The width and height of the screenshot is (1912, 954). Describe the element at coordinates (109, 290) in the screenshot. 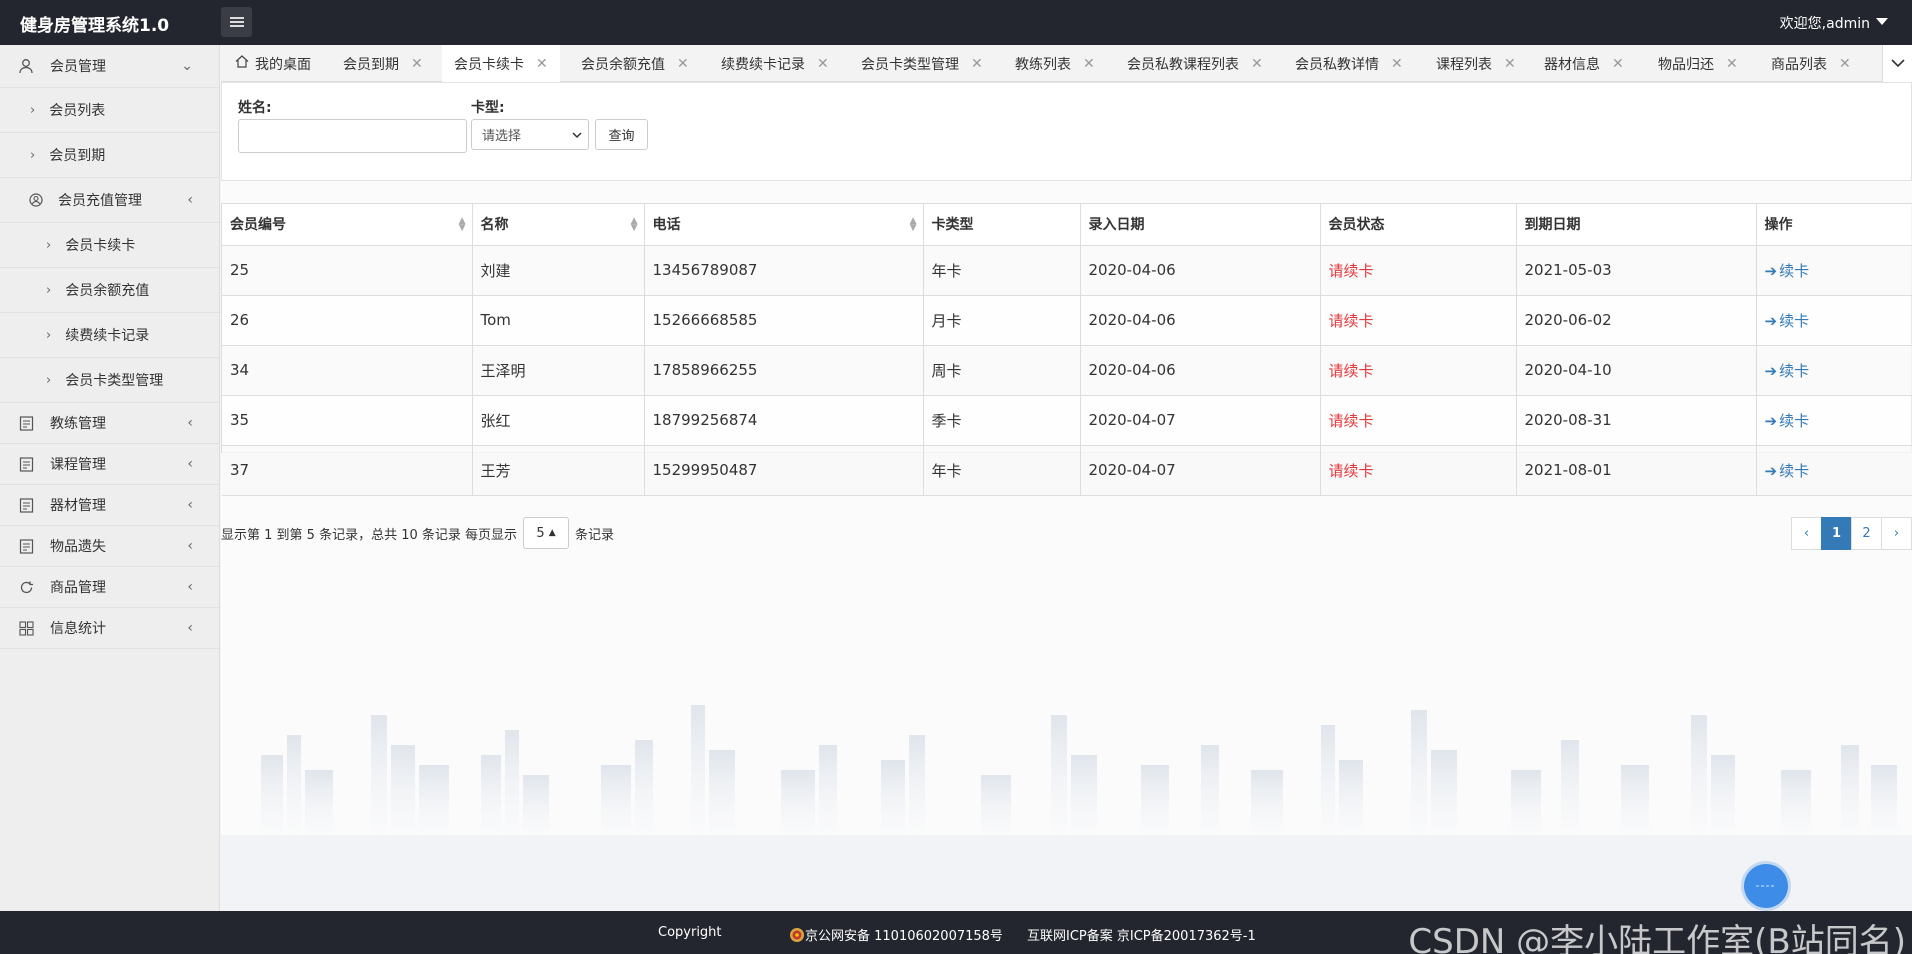

I see `sidebar-item-balance-recharge: › 会员余额充值` at that location.